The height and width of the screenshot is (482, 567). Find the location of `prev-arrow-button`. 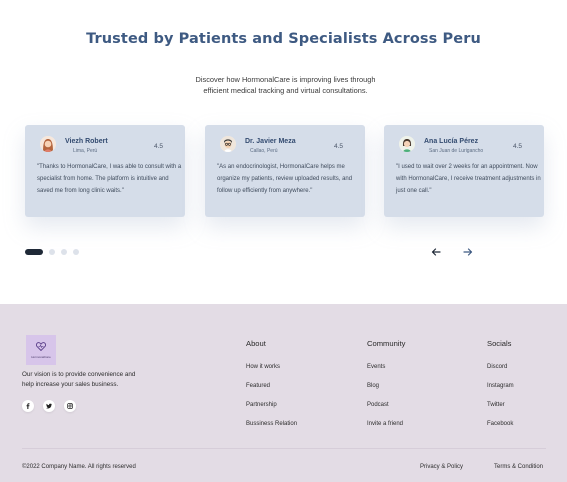

prev-arrow-button is located at coordinates (436, 252).